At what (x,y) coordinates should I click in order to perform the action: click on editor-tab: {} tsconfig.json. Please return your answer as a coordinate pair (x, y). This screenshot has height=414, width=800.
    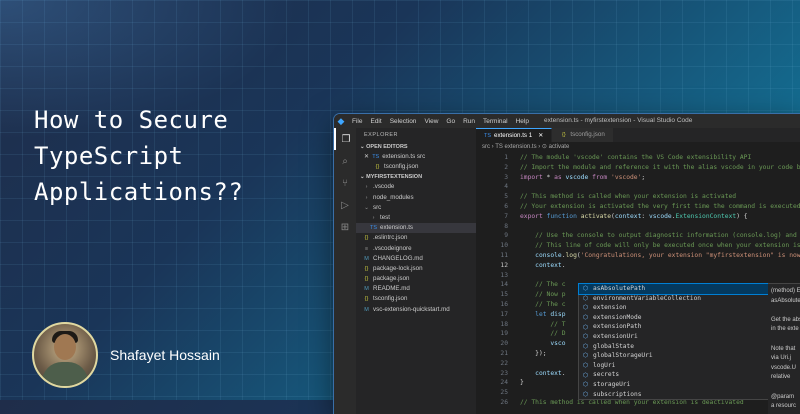
    Looking at the image, I should click on (583, 135).